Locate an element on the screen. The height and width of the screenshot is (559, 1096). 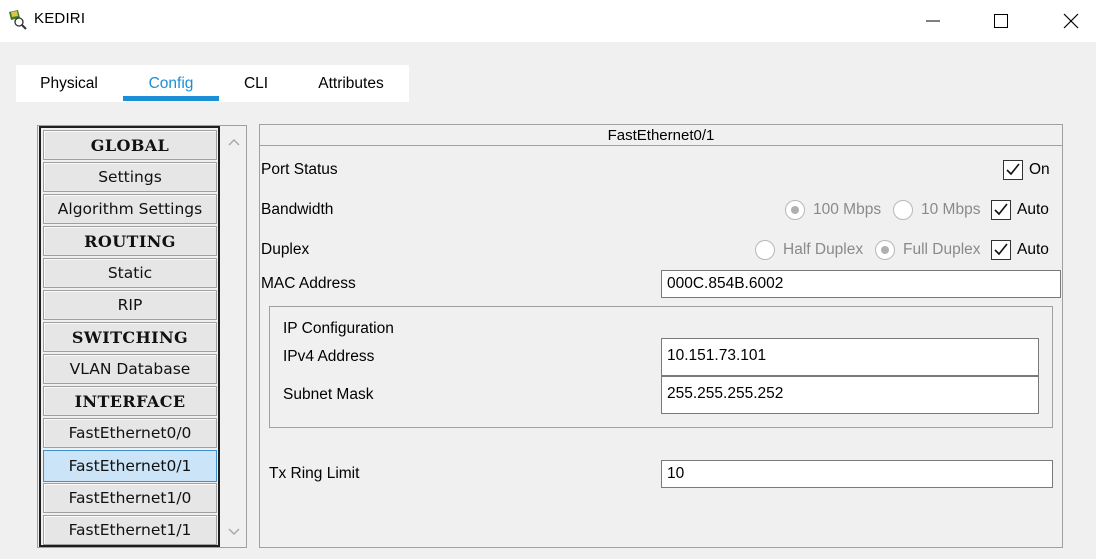
subnet-mask-label: Subnet Mask is located at coordinates (328, 394).